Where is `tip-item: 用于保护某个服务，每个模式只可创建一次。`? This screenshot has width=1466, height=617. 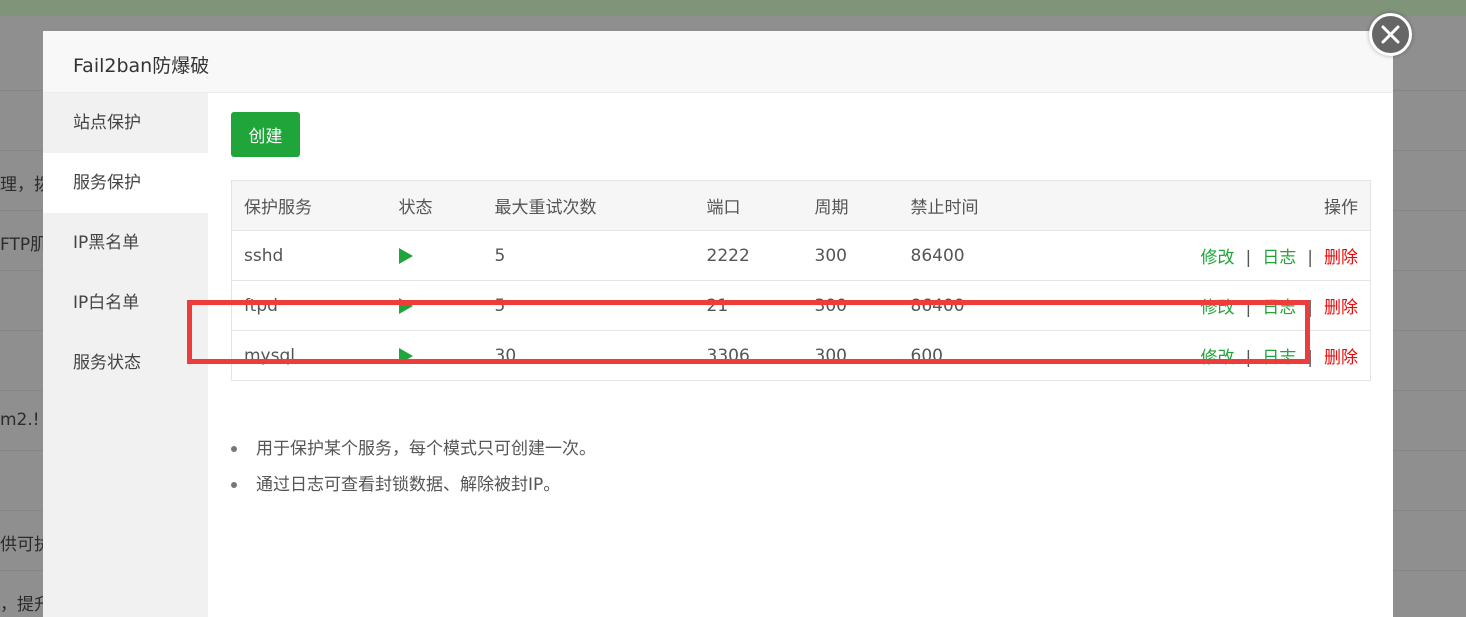
tip-item: 用于保护某个服务，每个模式只可创建一次。 is located at coordinates (413, 449).